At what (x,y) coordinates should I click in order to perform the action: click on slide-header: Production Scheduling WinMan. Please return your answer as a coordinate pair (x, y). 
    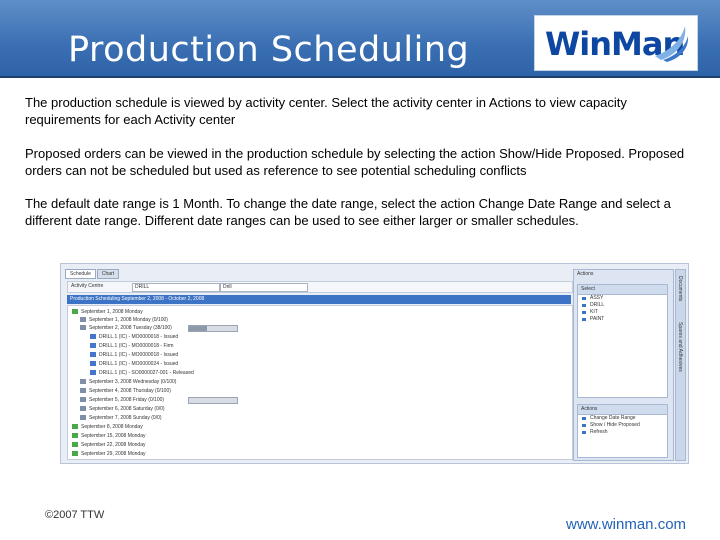
    Looking at the image, I should click on (360, 39).